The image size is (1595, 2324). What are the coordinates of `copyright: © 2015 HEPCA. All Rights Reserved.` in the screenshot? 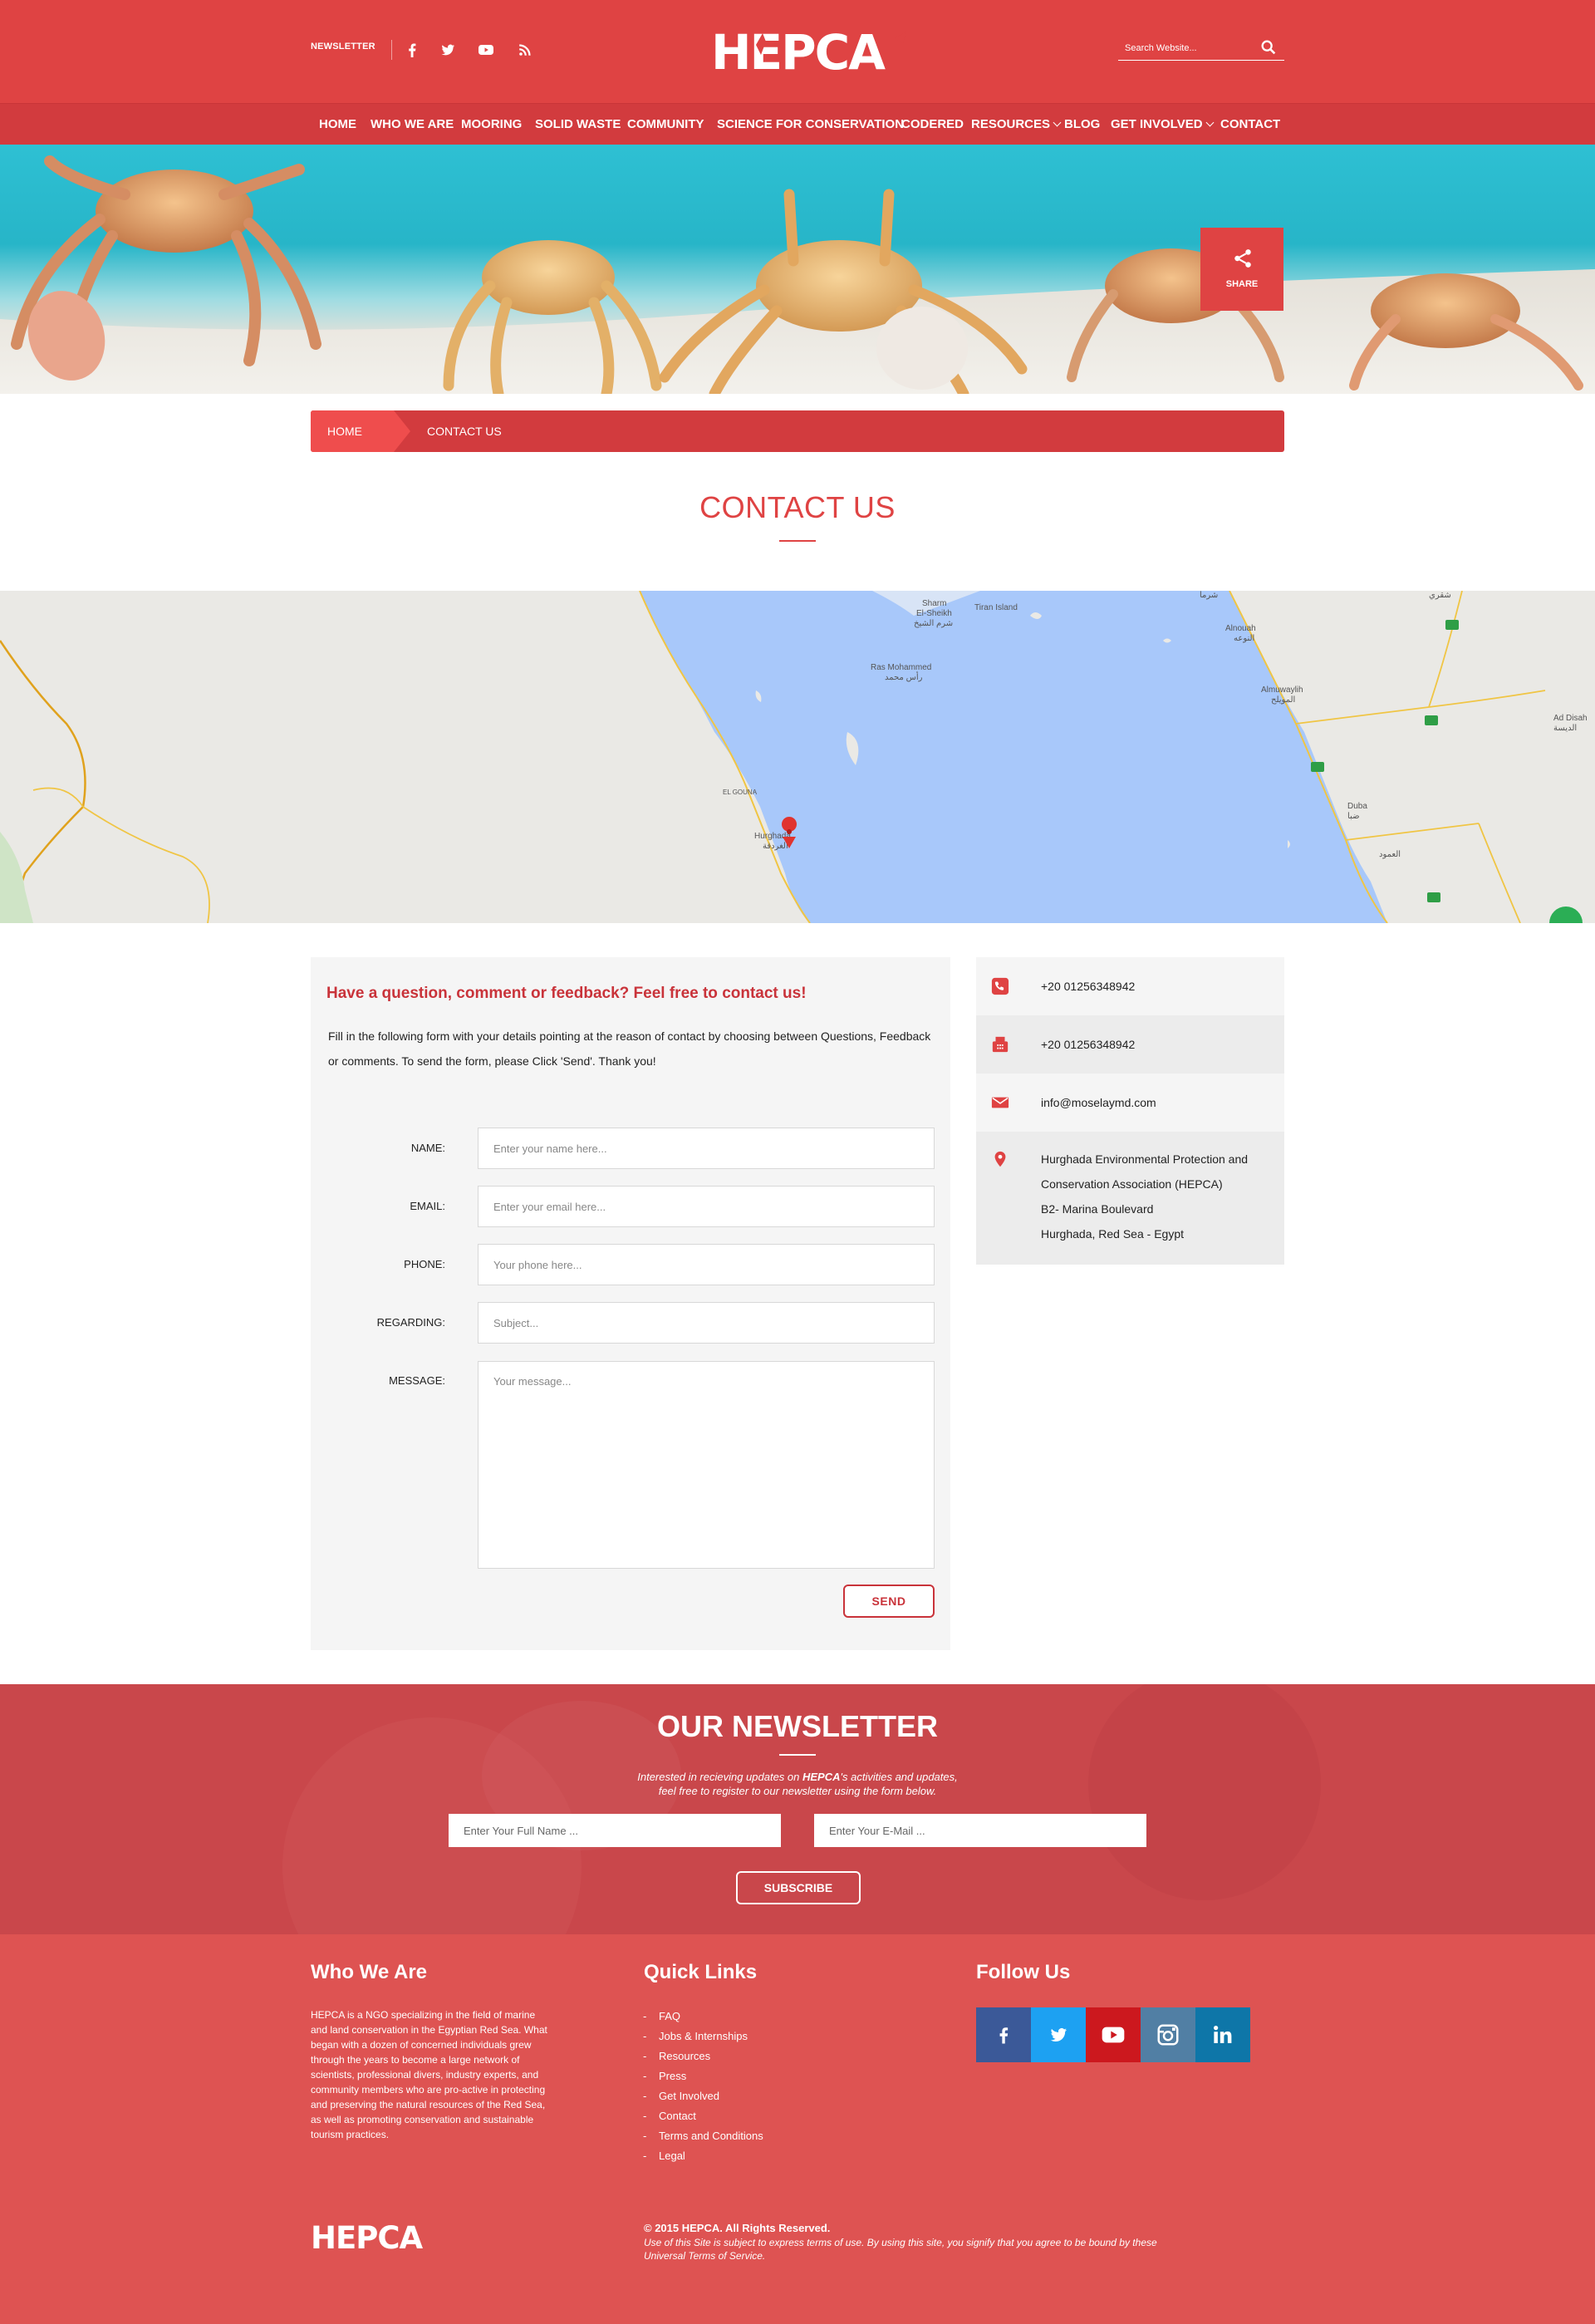 It's located at (737, 2228).